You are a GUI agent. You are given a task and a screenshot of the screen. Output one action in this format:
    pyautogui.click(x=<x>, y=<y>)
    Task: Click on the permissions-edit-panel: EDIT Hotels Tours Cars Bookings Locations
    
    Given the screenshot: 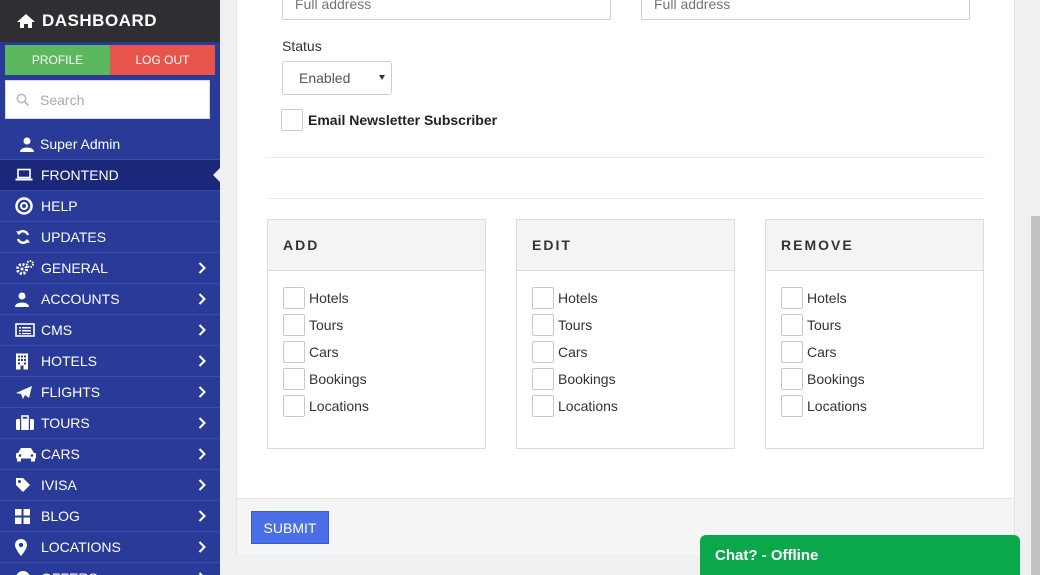 What is the action you would take?
    pyautogui.click(x=625, y=334)
    